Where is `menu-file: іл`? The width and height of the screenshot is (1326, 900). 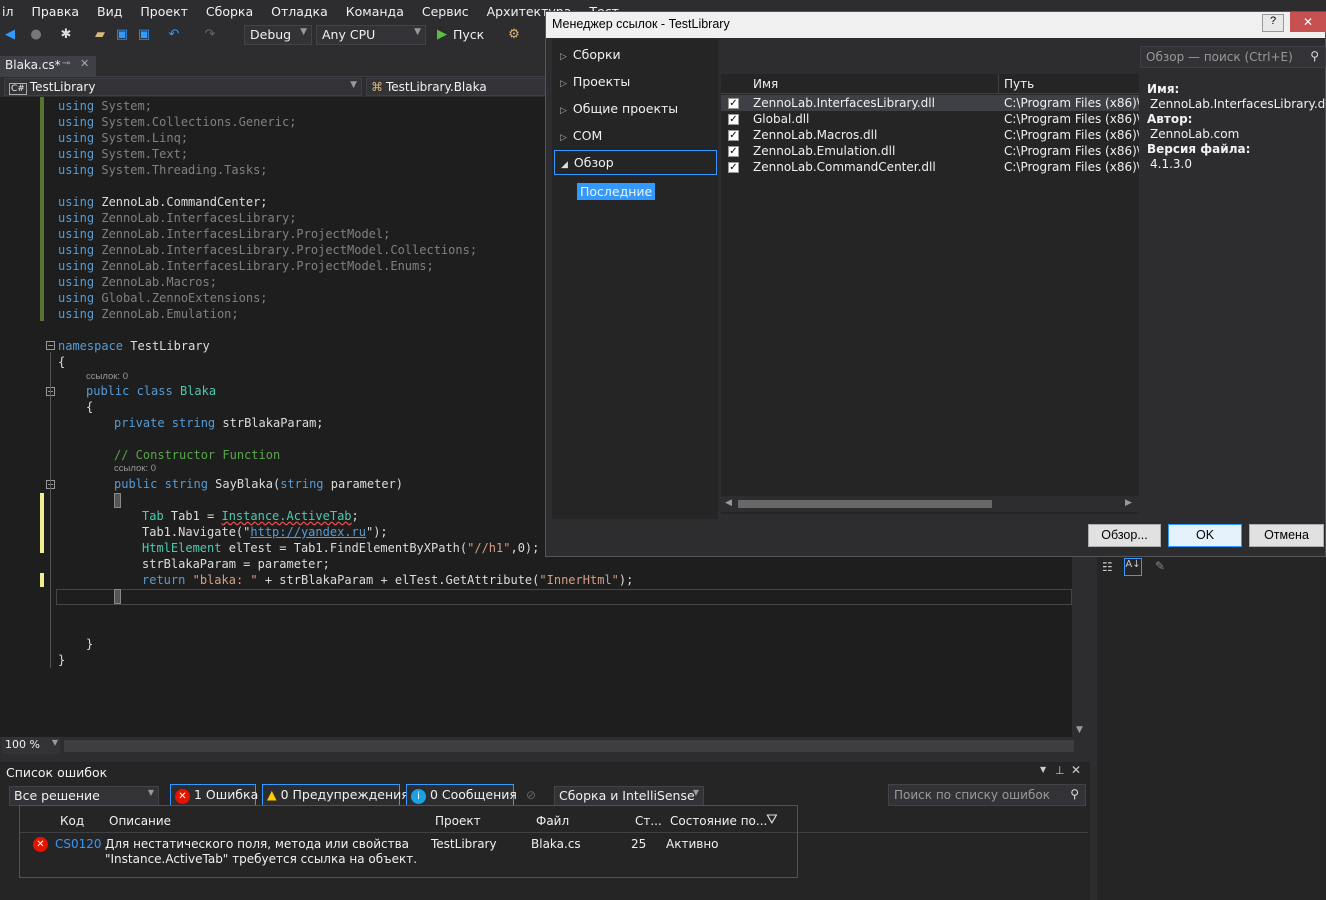
menu-file: іл is located at coordinates (11, 11).